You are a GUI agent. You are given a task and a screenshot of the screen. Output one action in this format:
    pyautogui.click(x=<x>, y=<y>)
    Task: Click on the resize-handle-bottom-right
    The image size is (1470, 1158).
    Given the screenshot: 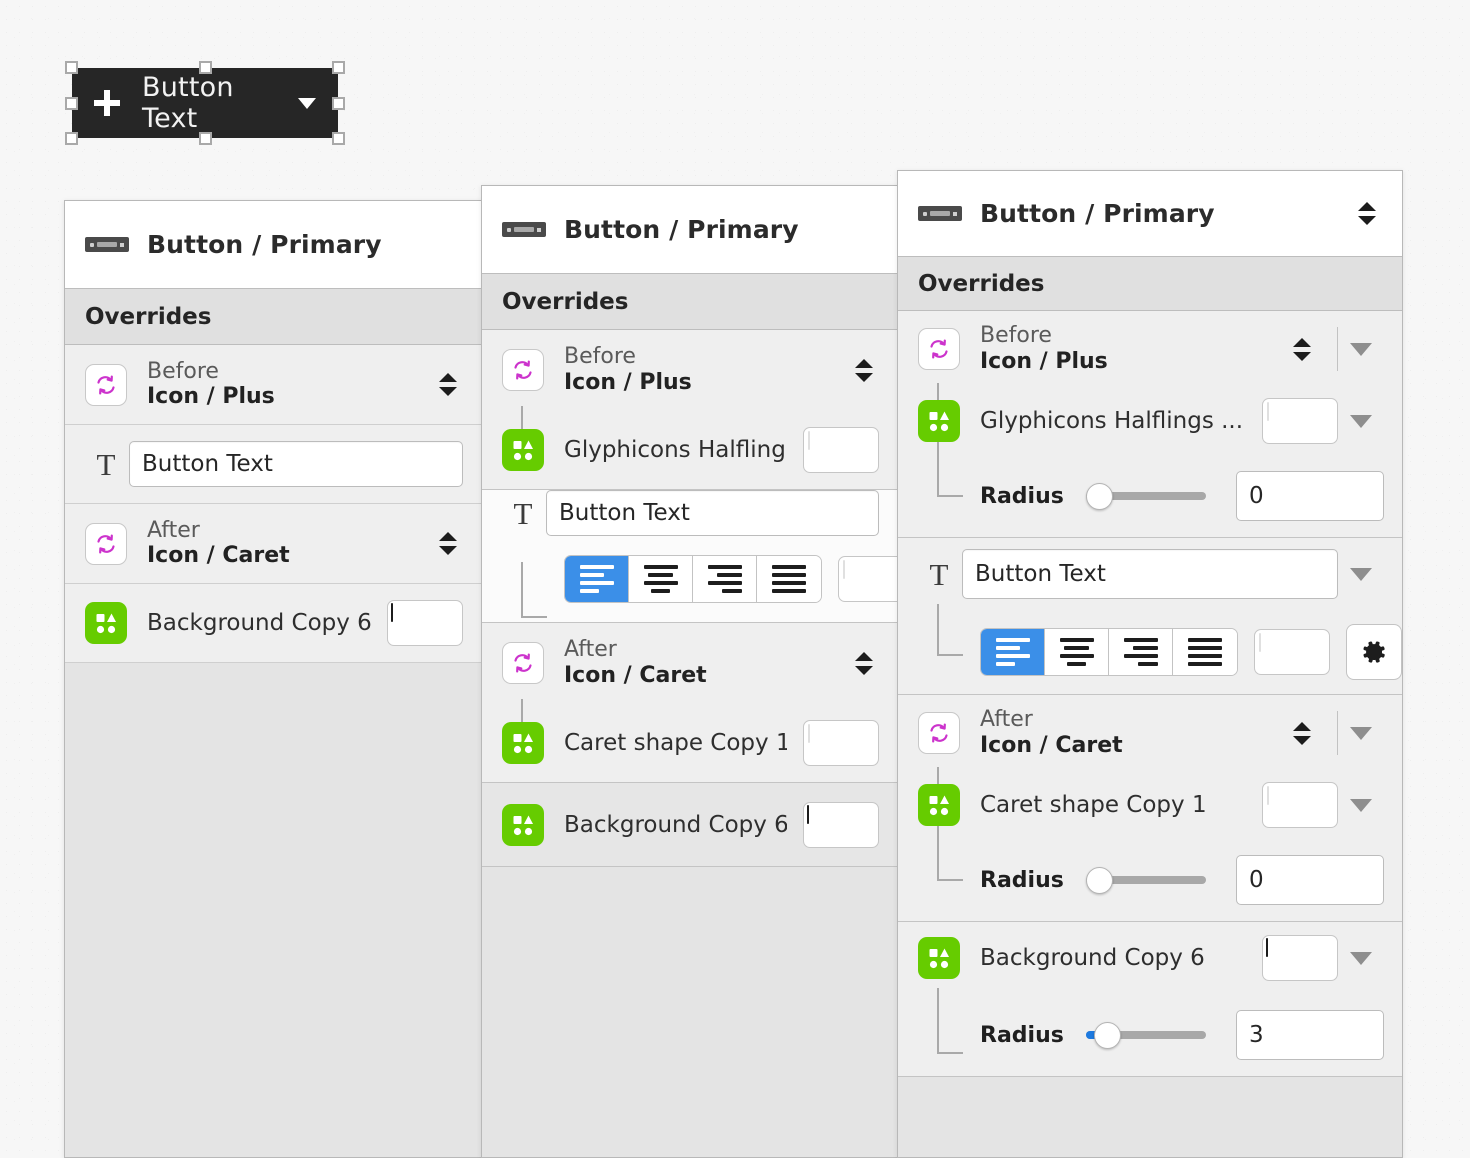 What is the action you would take?
    pyautogui.click(x=338, y=138)
    